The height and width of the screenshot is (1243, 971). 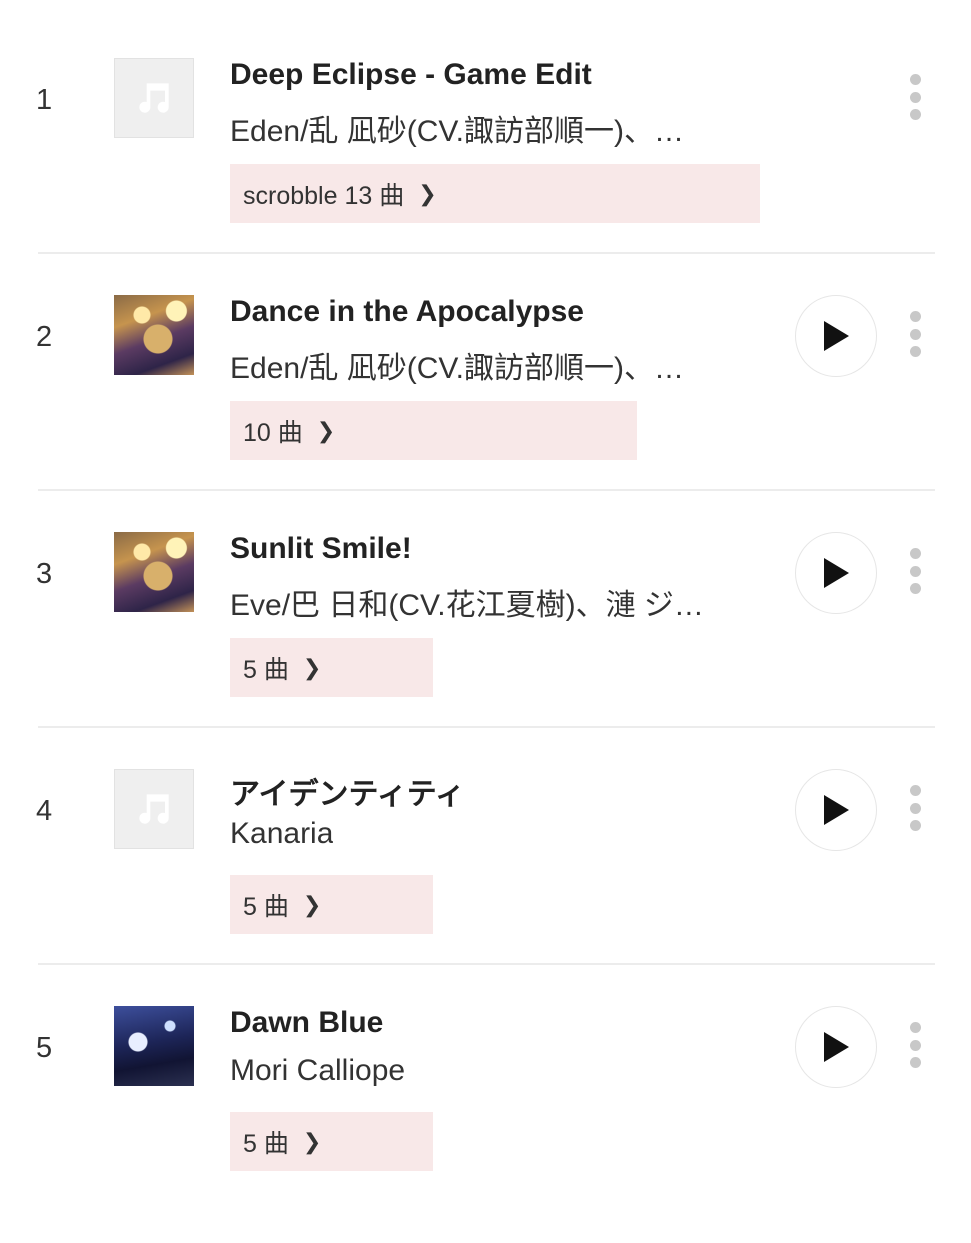 I want to click on scrobble-count-chip: 10 曲 ❯, so click(x=433, y=430).